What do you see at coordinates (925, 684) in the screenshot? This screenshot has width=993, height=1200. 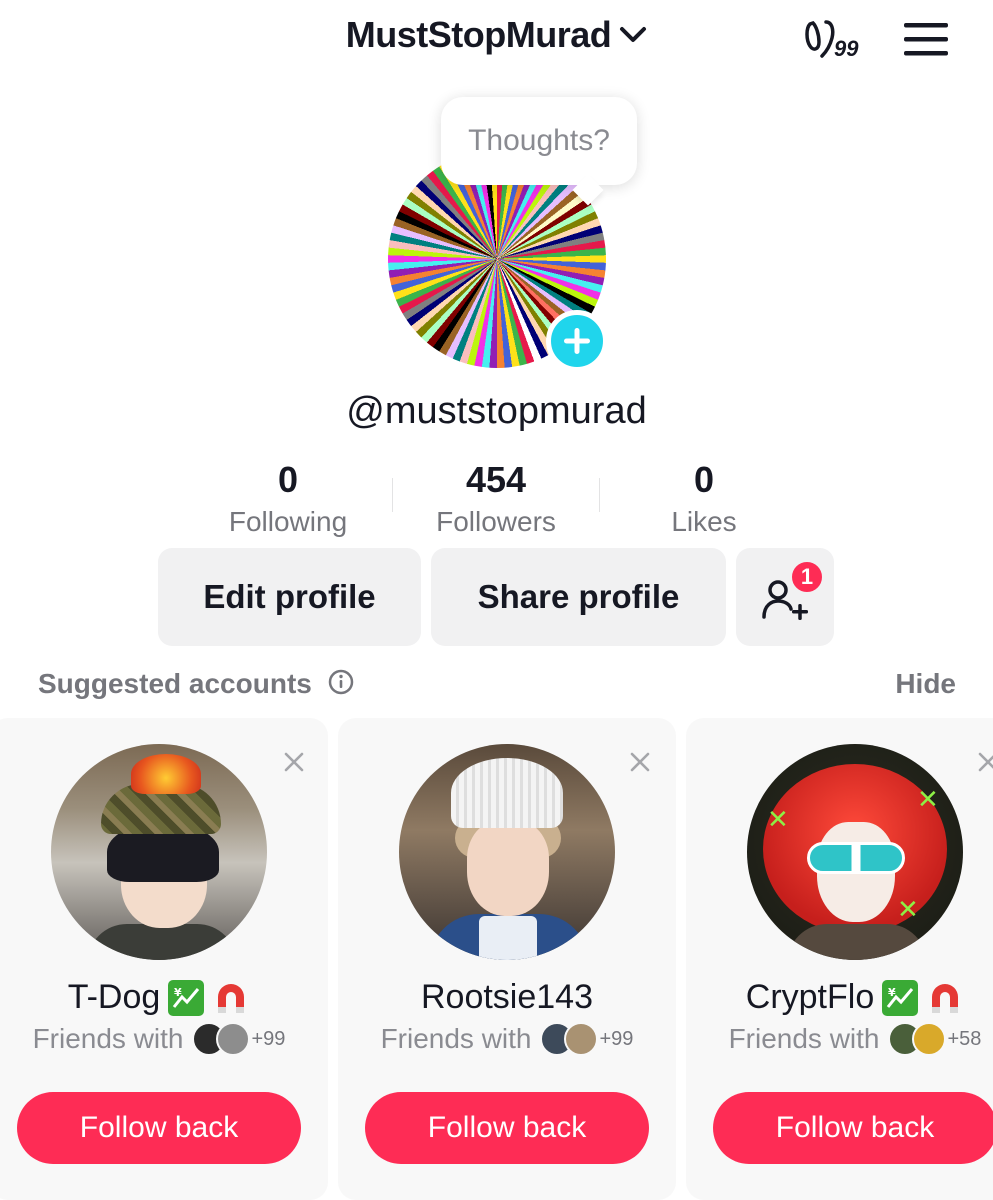 I see `hide-suggestions-button: Hide` at bounding box center [925, 684].